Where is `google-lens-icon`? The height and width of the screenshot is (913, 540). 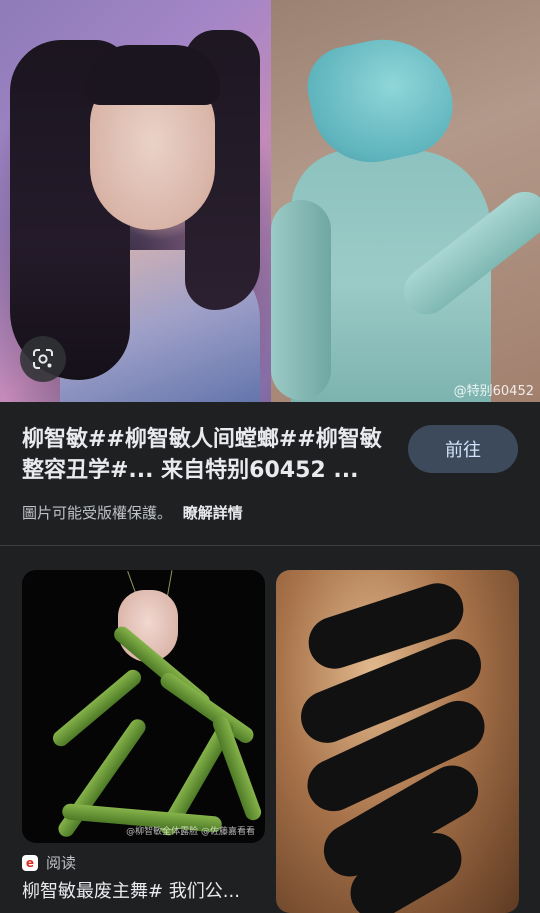
google-lens-icon is located at coordinates (43, 359).